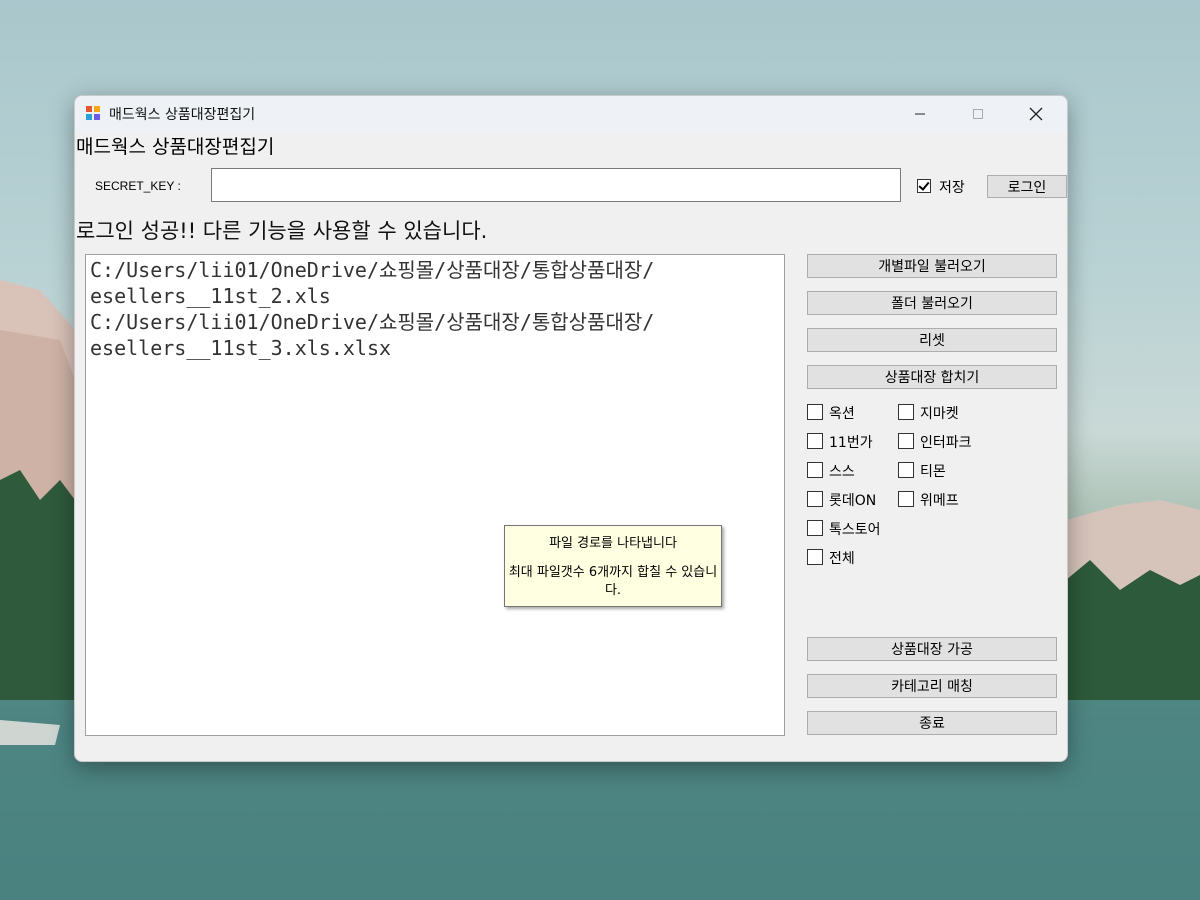 Image resolution: width=1200 pixels, height=900 pixels. Describe the element at coordinates (175, 147) in the screenshot. I see `app-heading: 매드웍스 상품대장편집기` at that location.